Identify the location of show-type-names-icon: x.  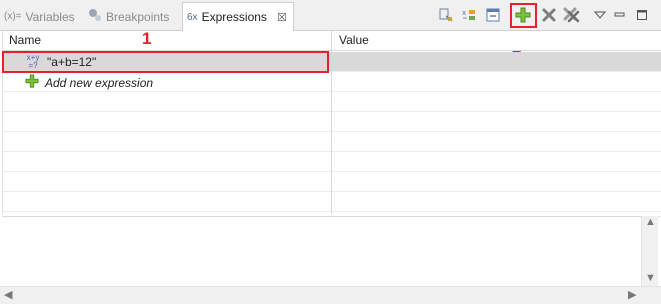
(469, 15).